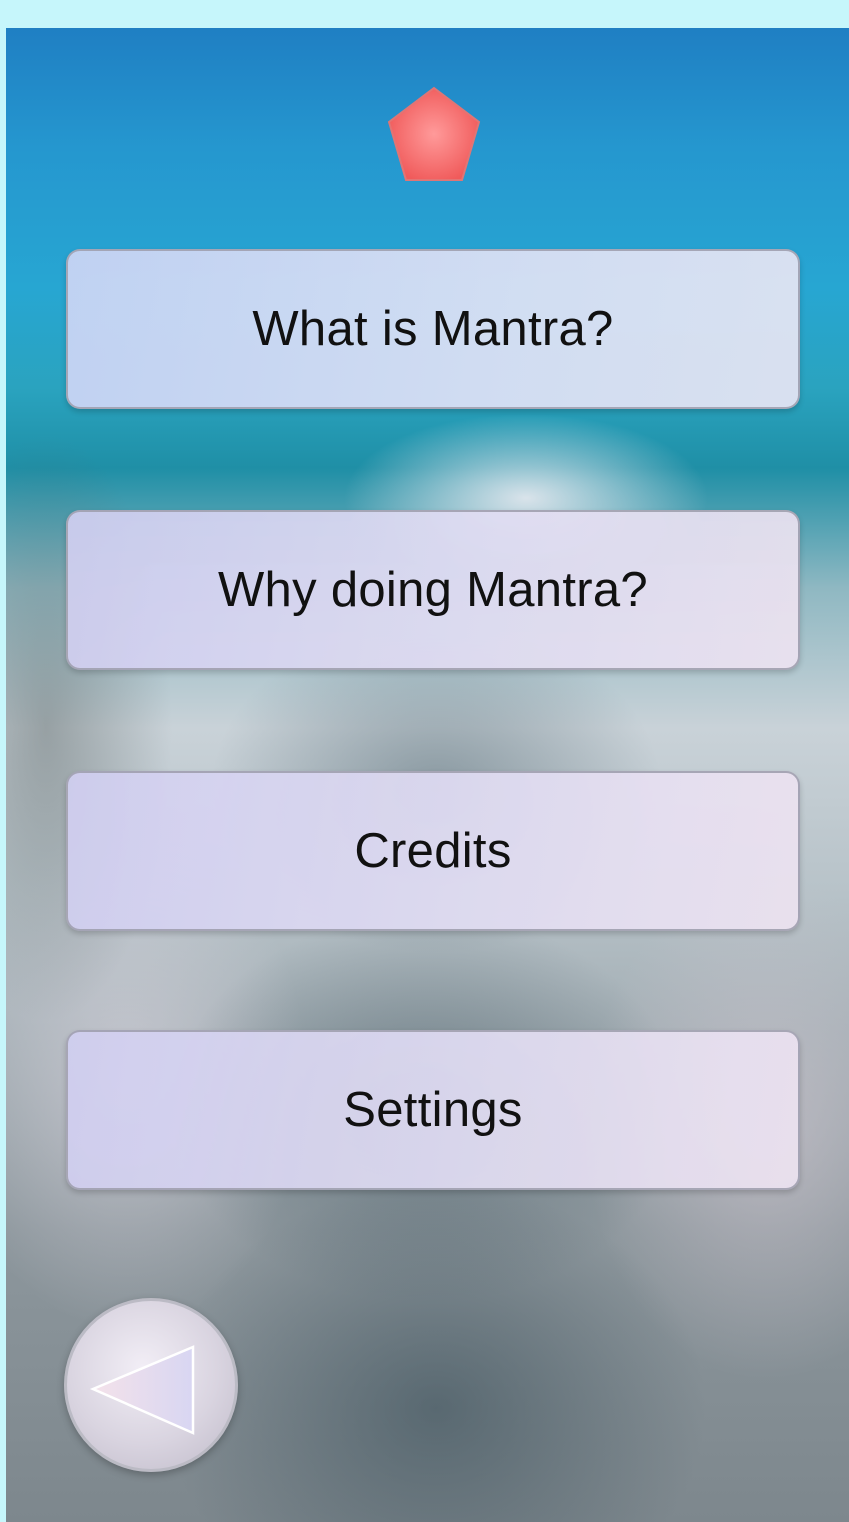 This screenshot has width=849, height=1522. I want to click on back-button, so click(151, 1385).